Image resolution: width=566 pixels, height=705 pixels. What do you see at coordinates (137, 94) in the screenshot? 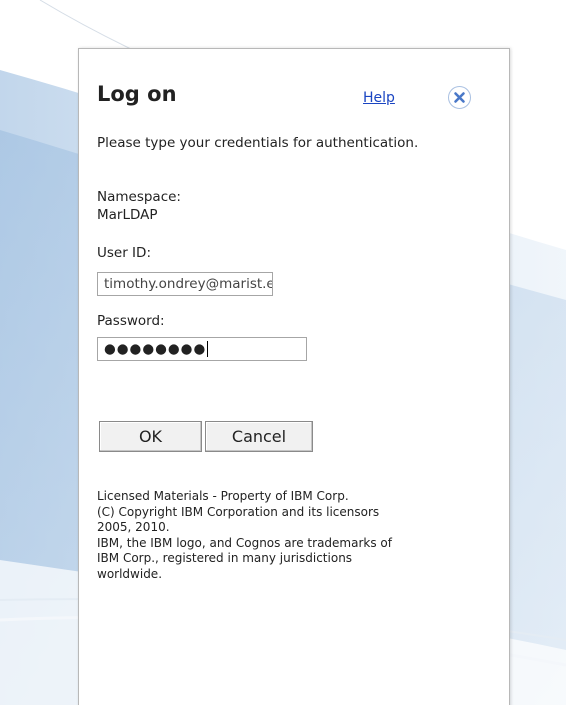
I see `dialog-title: Log on` at bounding box center [137, 94].